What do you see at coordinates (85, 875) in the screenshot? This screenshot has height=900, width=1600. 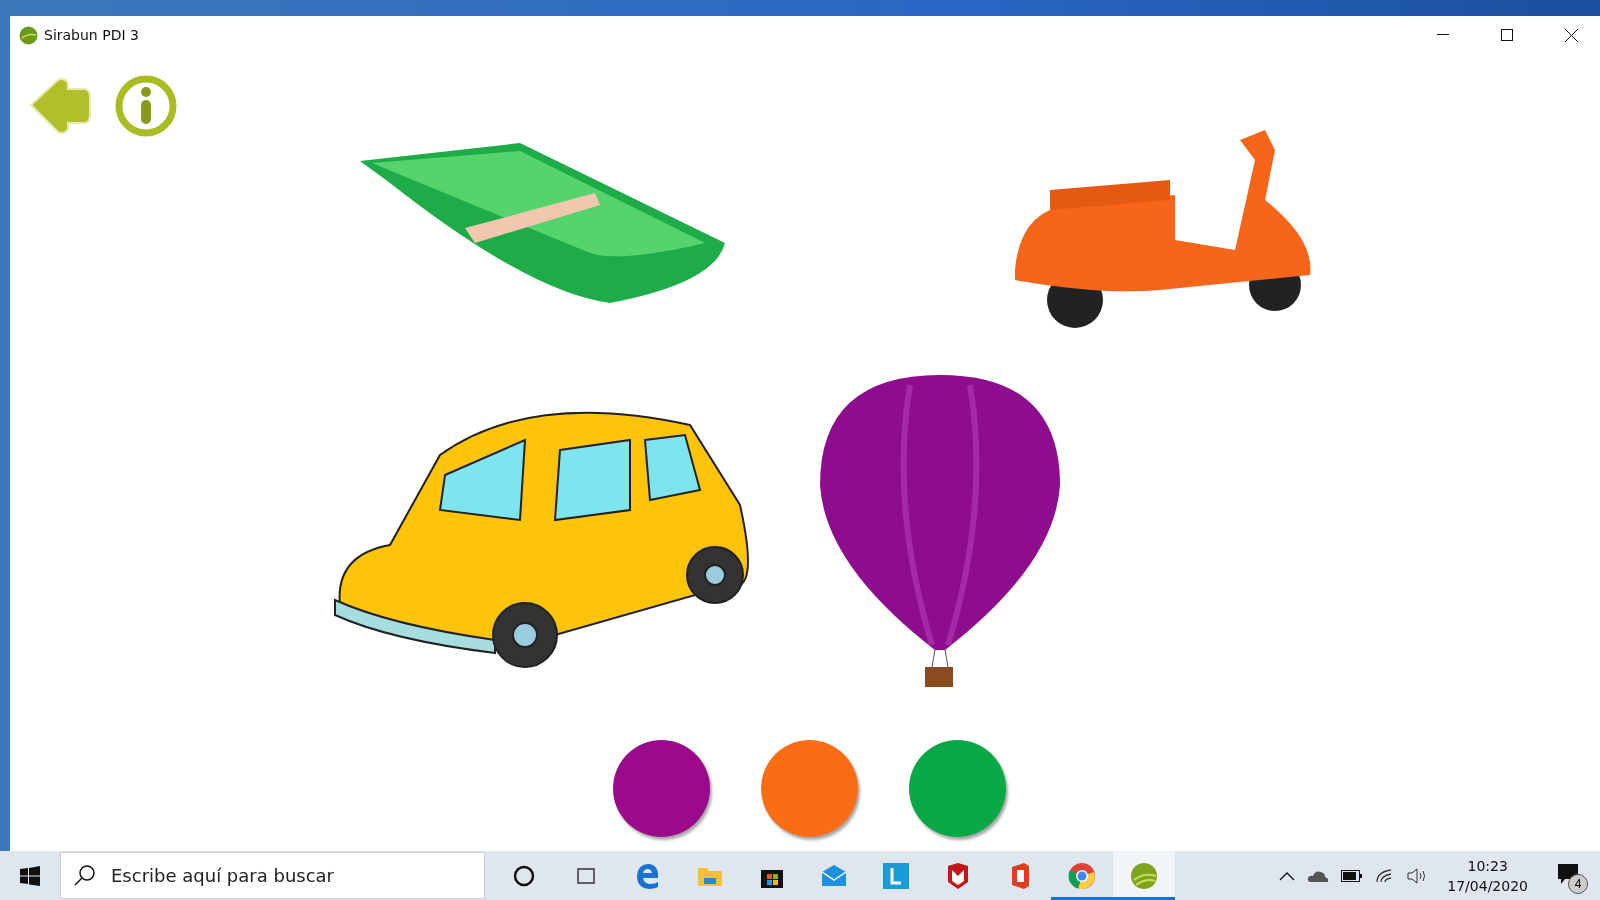 I see `search-icon` at bounding box center [85, 875].